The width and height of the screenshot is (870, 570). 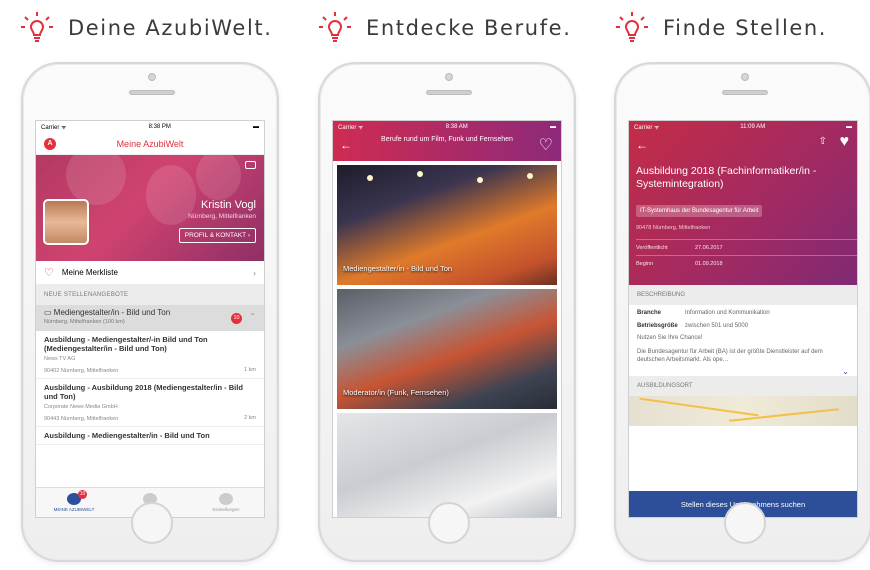 What do you see at coordinates (89, 272) in the screenshot?
I see `merkliste-label: Meine Merkliste` at bounding box center [89, 272].